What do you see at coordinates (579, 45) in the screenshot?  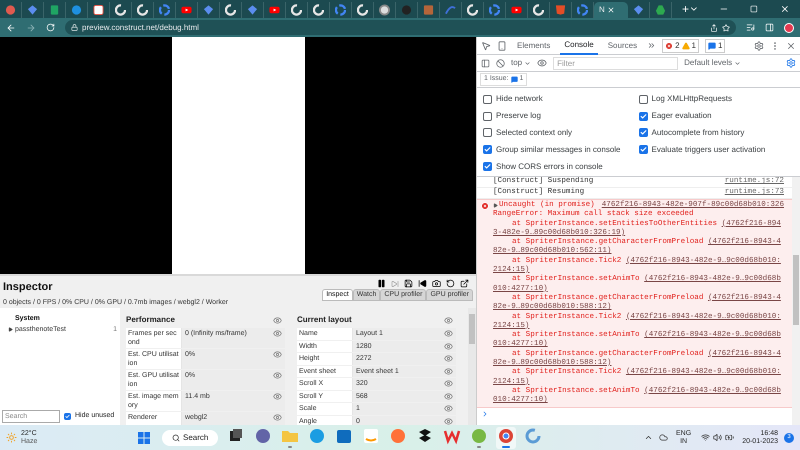 I see `devtools-tab: Console` at bounding box center [579, 45].